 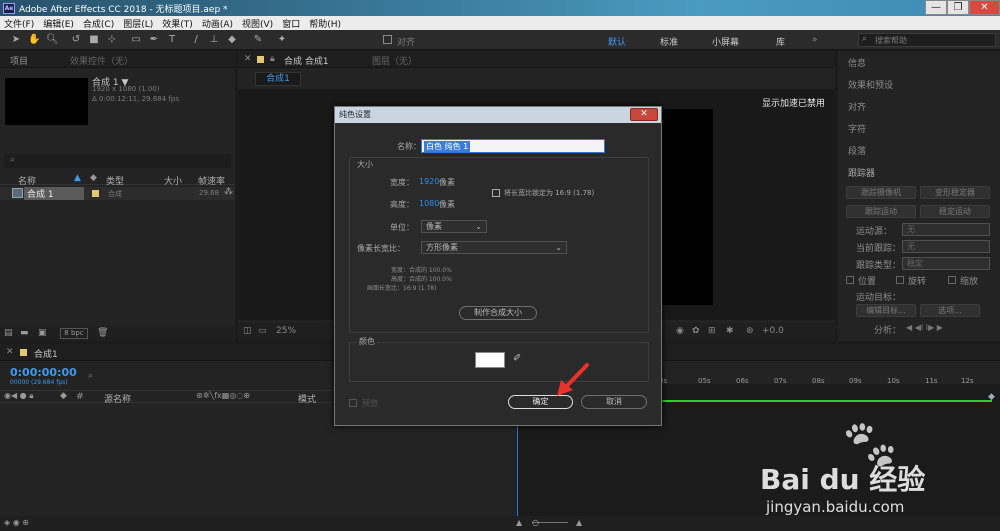 I want to click on hand-tool-icon: ✋, so click(x=34, y=40).